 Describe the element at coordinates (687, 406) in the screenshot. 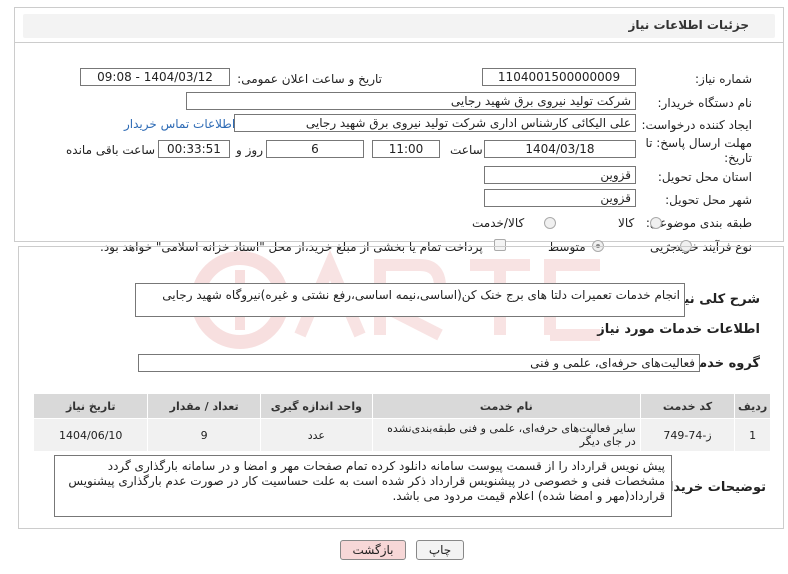

I see `col-code-header: کد خدمت` at that location.